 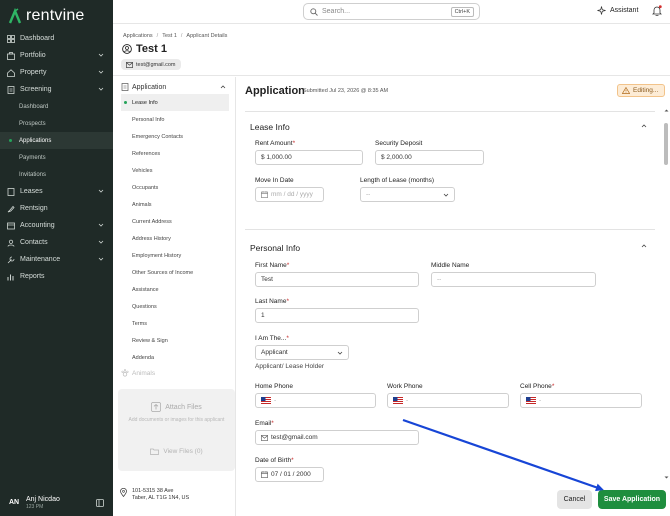 I want to click on date-of-birth-field: 07 / 01 / 2000, so click(x=289, y=474).